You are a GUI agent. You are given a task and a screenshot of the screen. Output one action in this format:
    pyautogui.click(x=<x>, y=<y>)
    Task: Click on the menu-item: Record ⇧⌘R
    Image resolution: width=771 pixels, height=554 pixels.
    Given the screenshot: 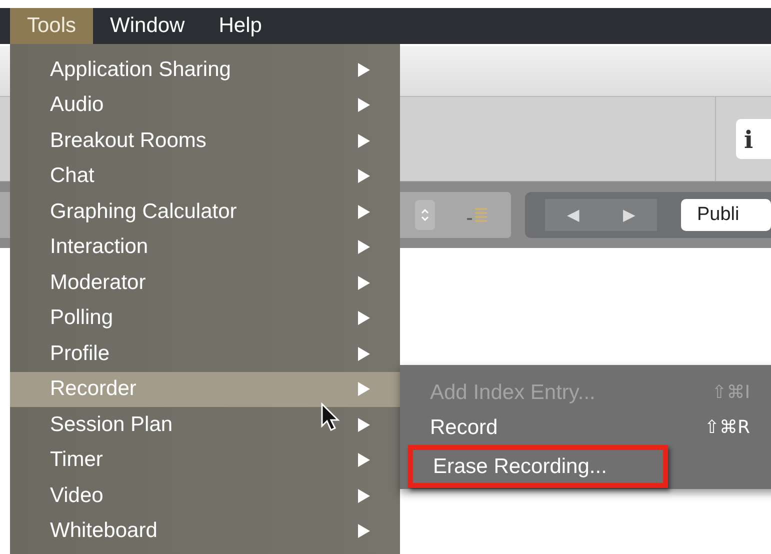 What is the action you would take?
    pyautogui.click(x=575, y=427)
    